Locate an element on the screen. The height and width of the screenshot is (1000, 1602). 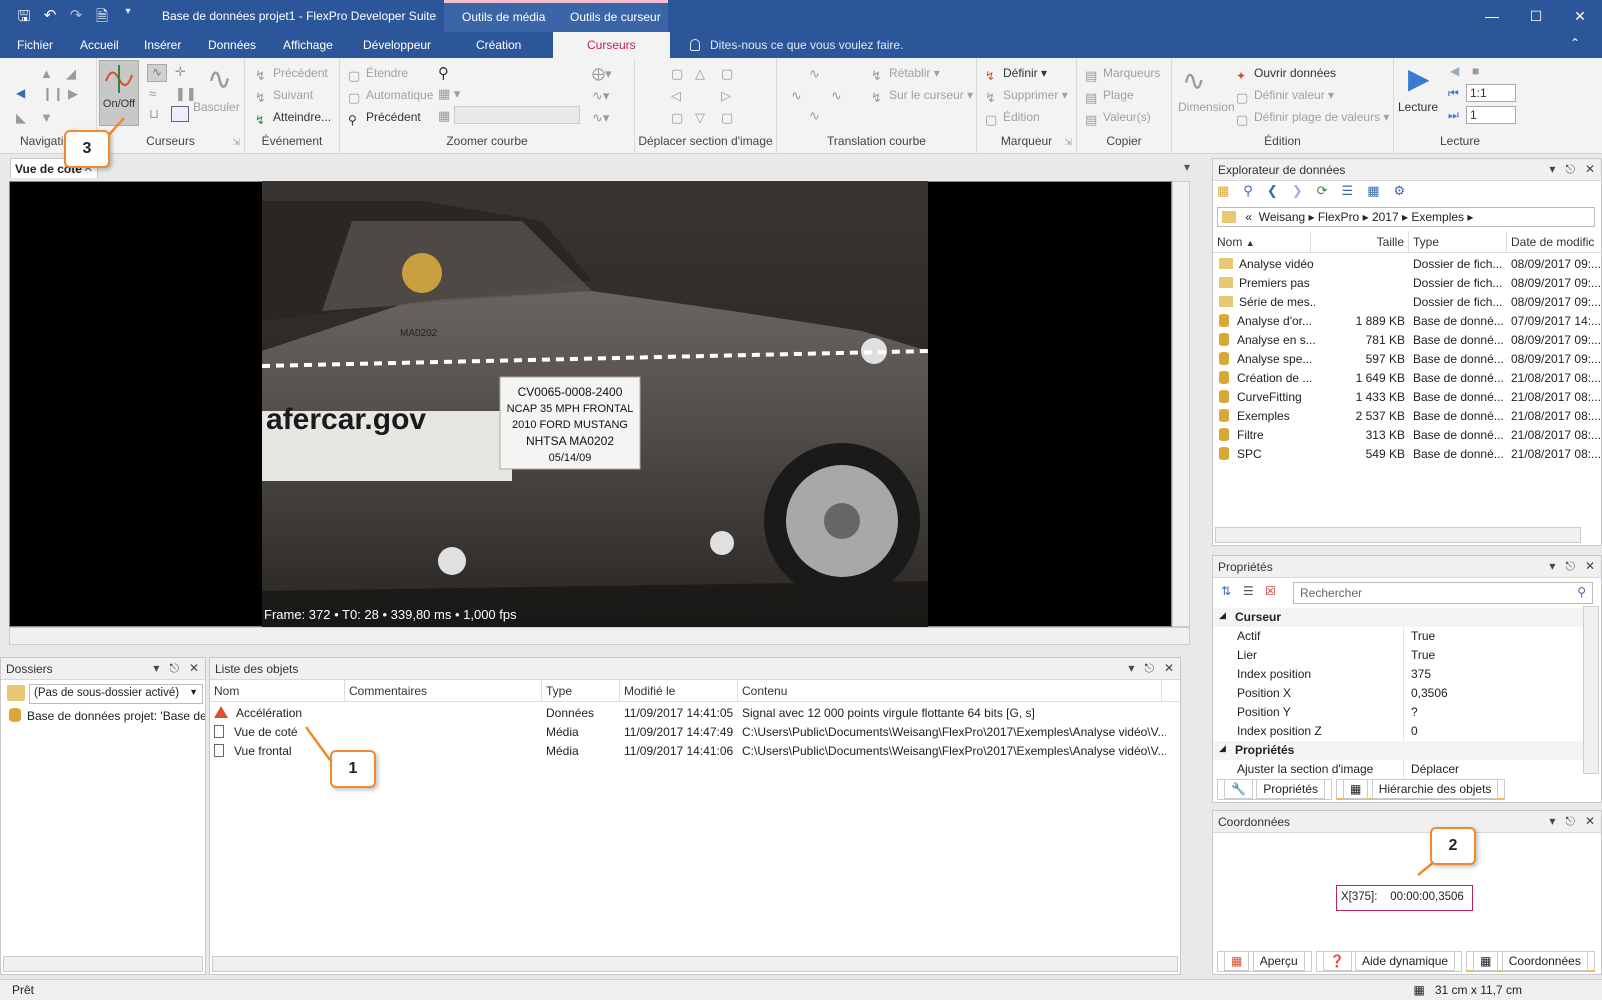
definir-valeur-button: ▢ Définir valeur ▾ is located at coordinates (1285, 96).